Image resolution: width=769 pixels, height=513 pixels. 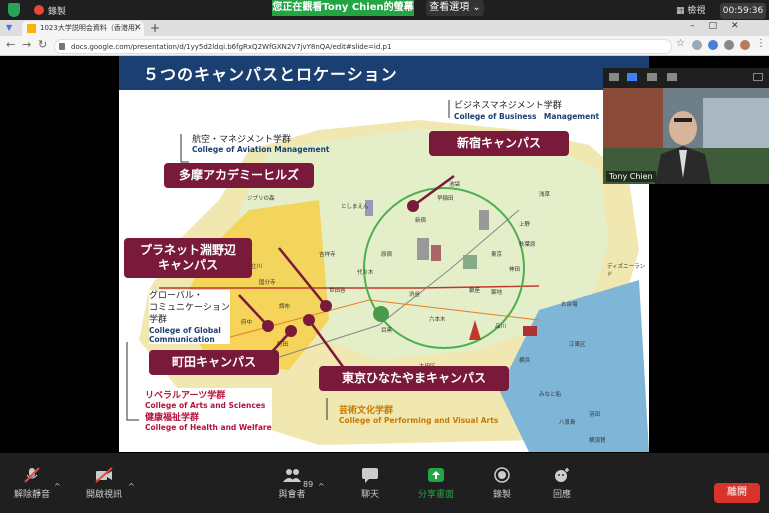 I want to click on map-place-label: 国分寺, so click(x=267, y=283).